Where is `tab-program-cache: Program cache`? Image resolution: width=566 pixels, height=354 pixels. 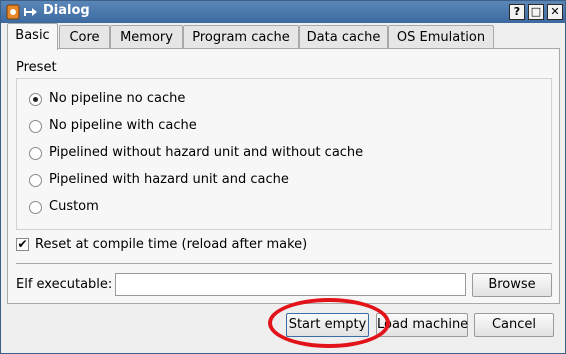
tab-program-cache: Program cache is located at coordinates (241, 37).